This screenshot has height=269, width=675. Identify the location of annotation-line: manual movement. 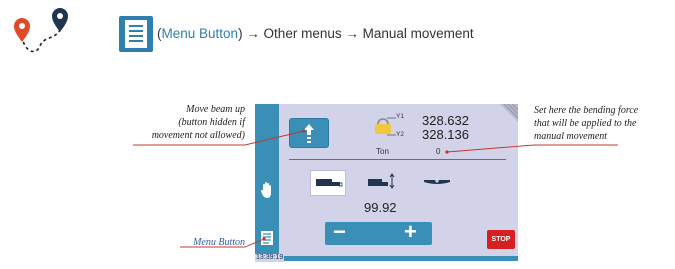
(571, 136).